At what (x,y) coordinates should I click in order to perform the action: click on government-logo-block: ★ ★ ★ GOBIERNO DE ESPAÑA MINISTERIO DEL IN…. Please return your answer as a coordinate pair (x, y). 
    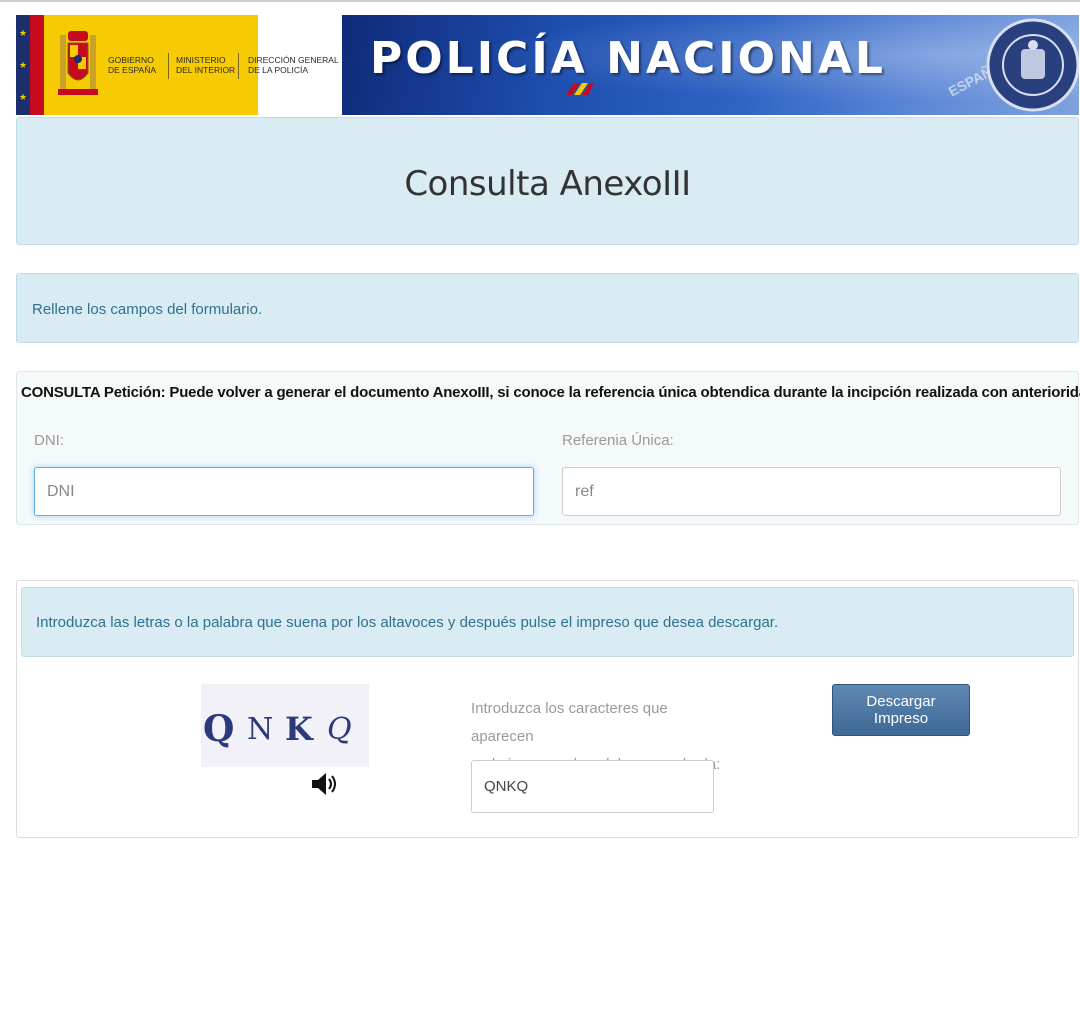
    Looking at the image, I should click on (137, 65).